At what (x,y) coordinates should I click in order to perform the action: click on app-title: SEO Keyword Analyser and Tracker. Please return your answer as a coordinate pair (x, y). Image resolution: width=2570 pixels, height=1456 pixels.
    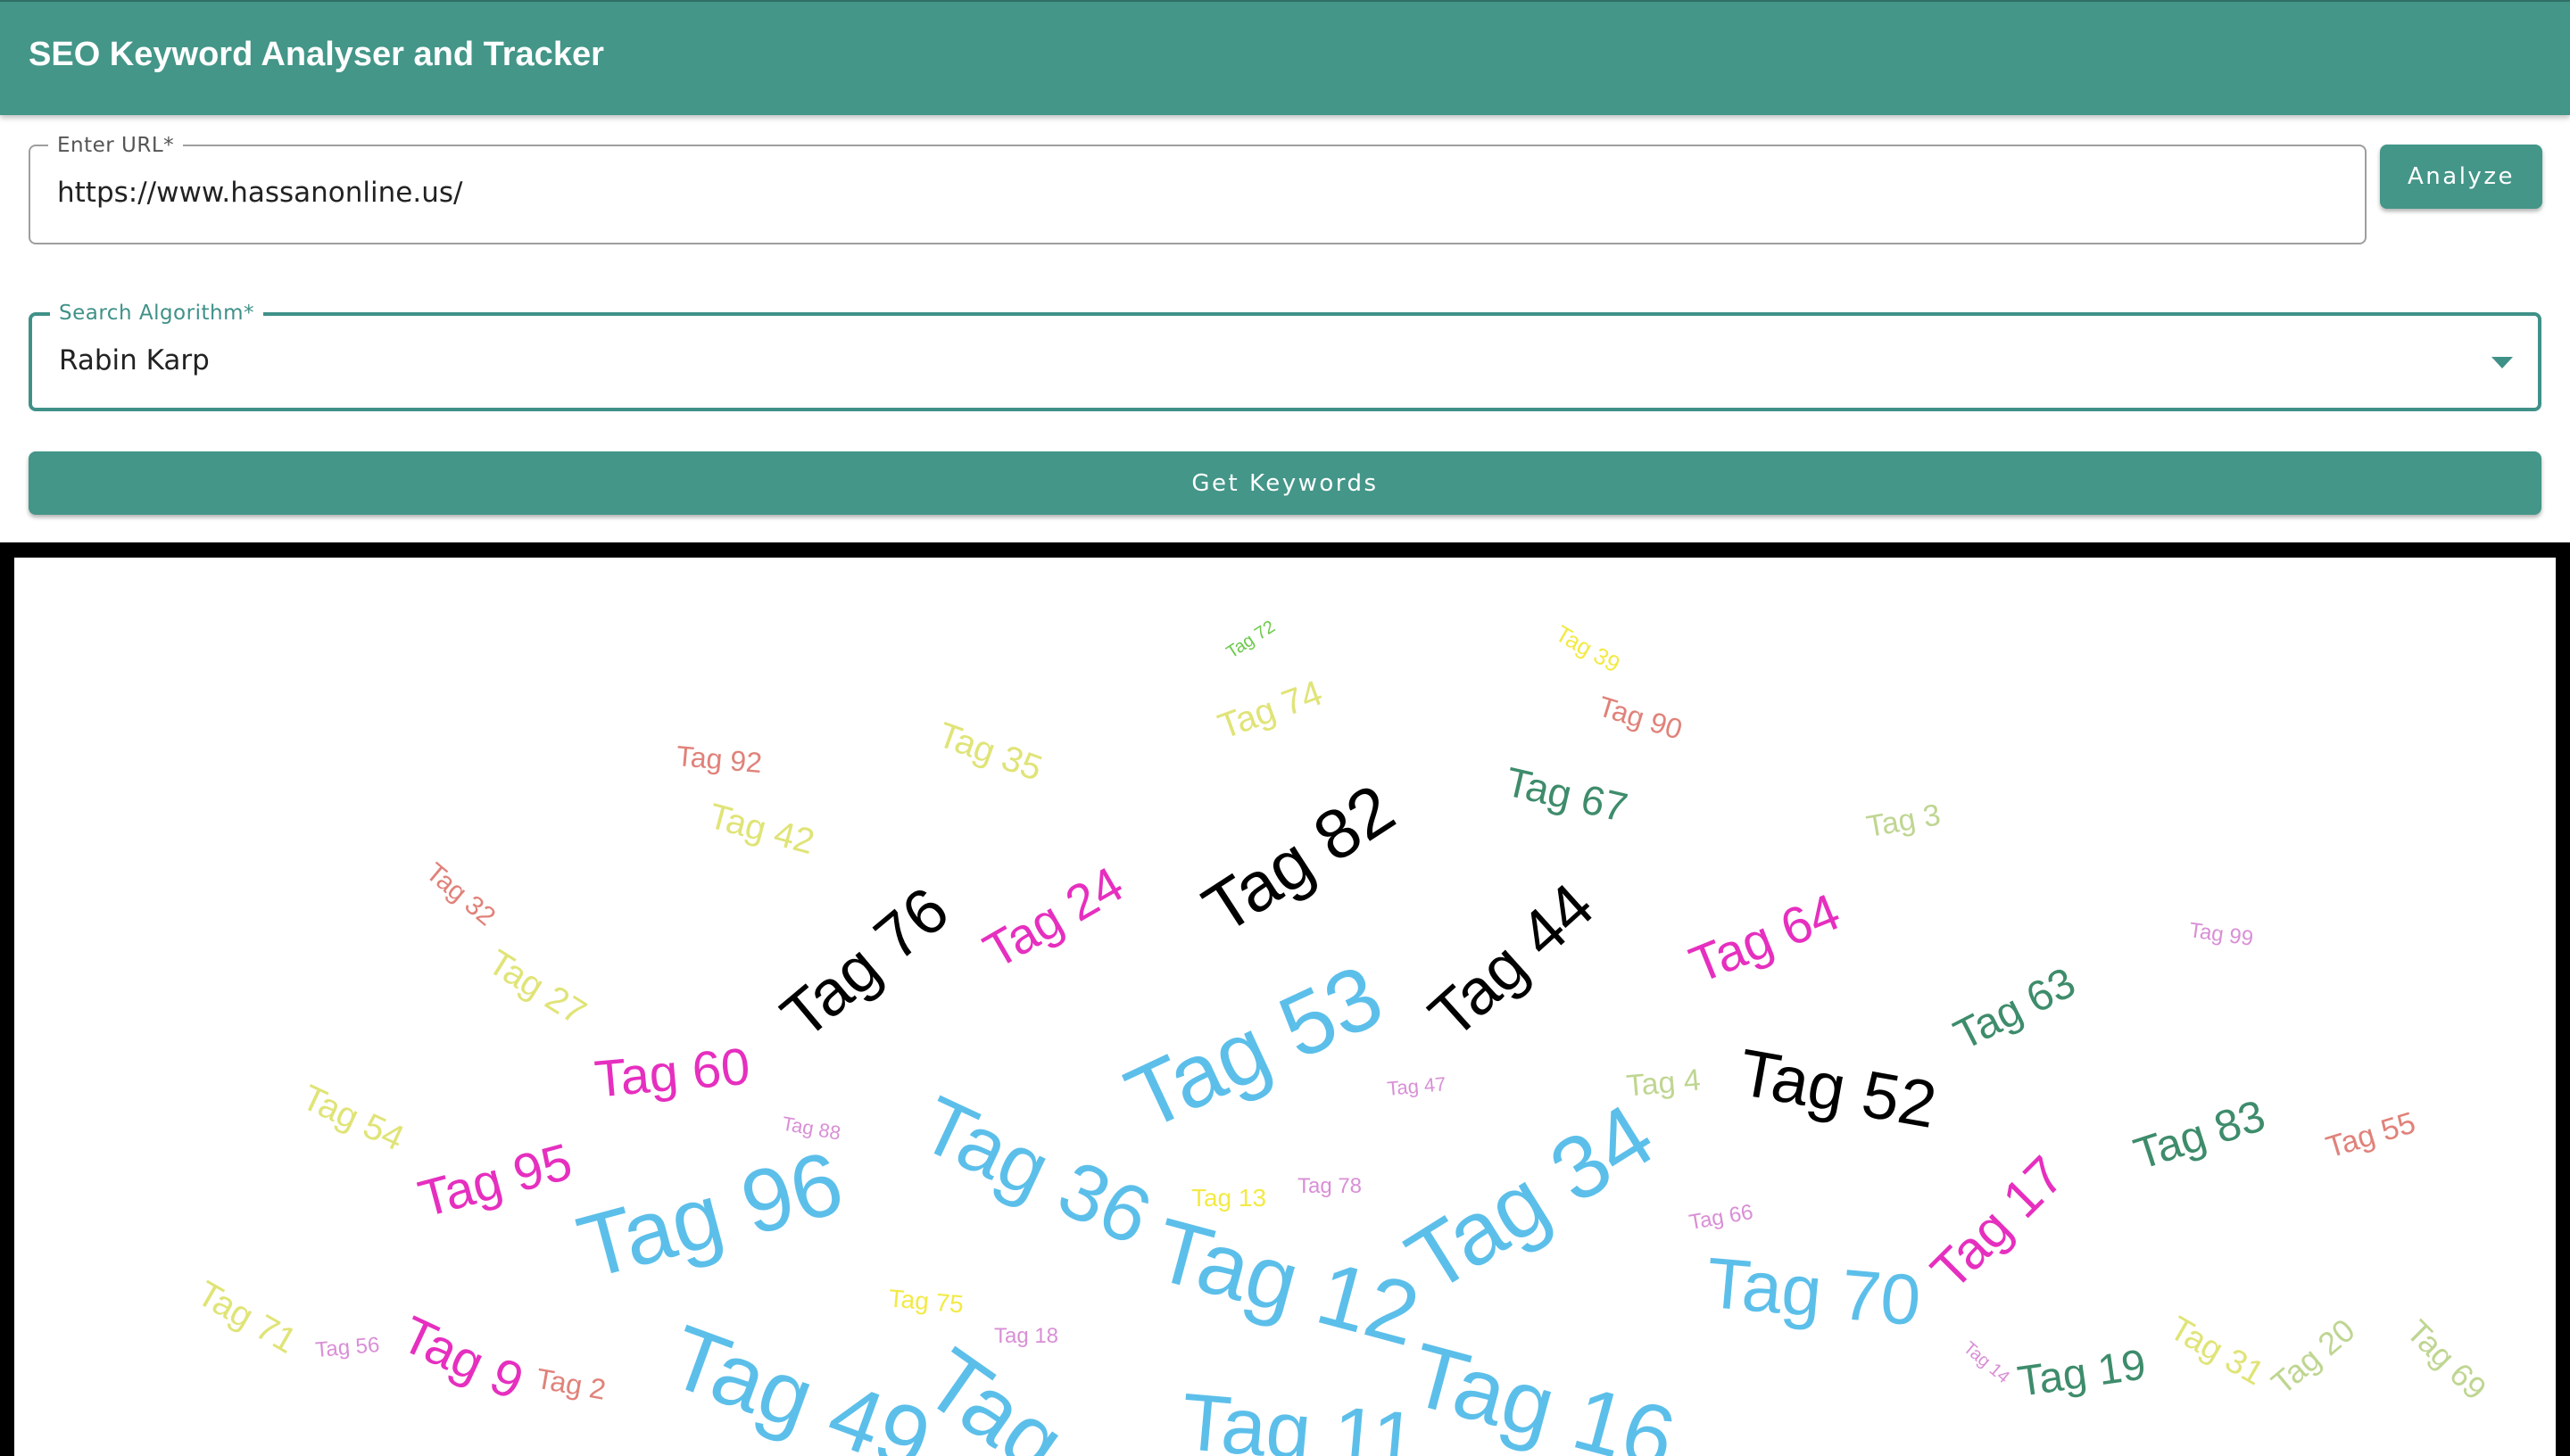
    Looking at the image, I should click on (316, 54).